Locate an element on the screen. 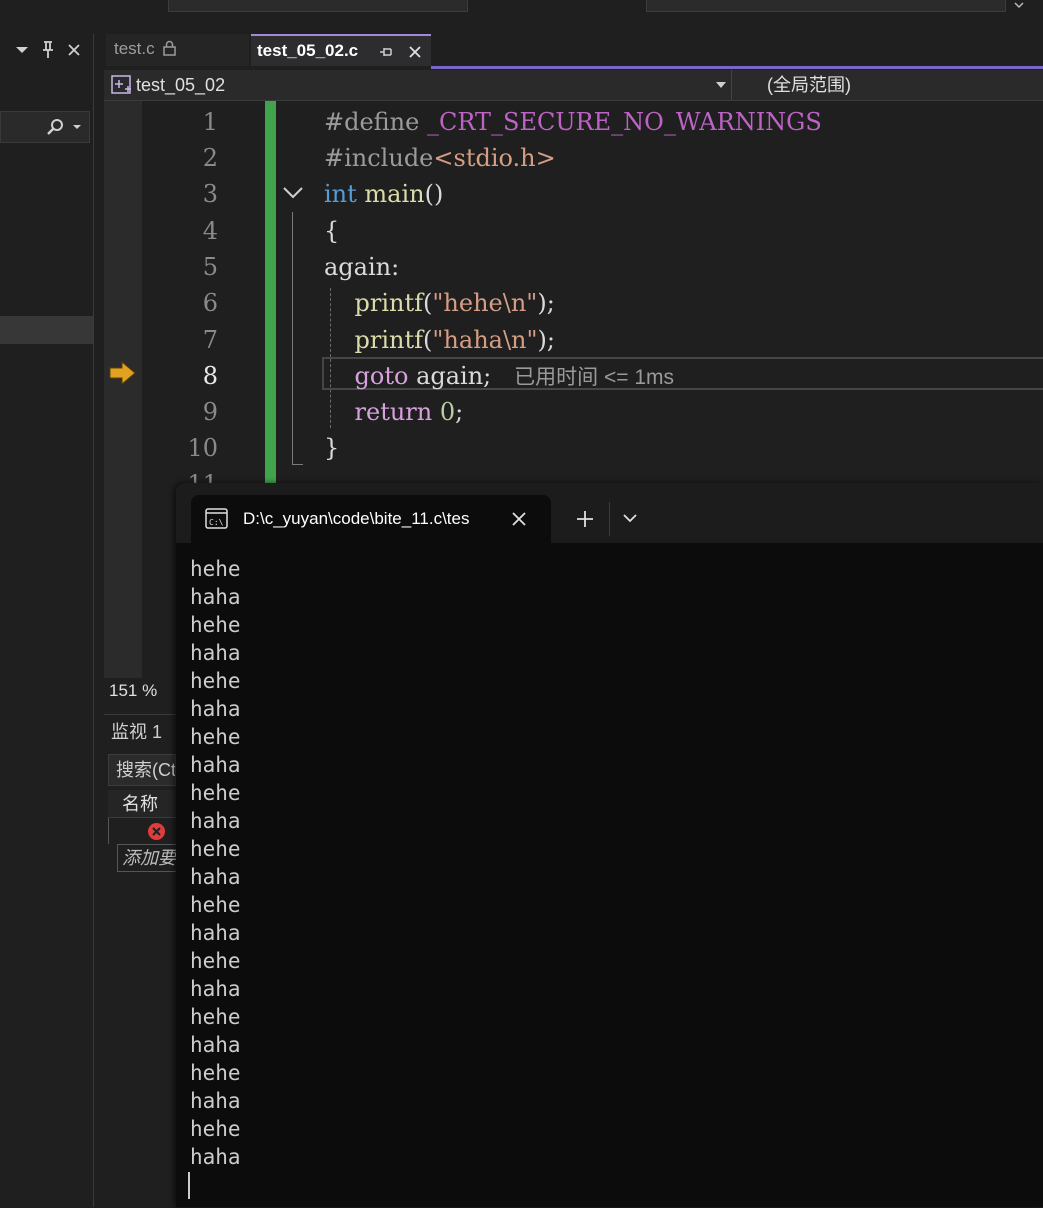  code-line-5: again: is located at coordinates (362, 267).